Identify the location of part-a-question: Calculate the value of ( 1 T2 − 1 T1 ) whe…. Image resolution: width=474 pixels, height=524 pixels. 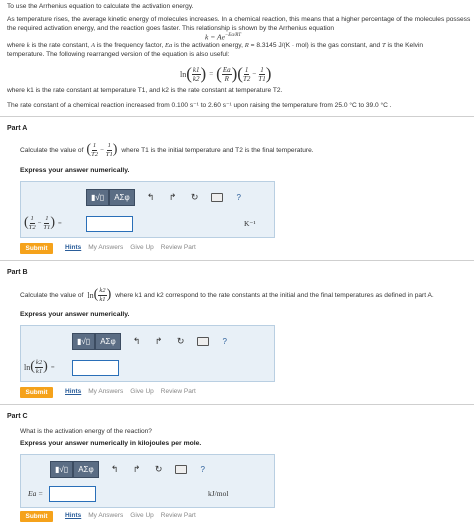
(167, 149).